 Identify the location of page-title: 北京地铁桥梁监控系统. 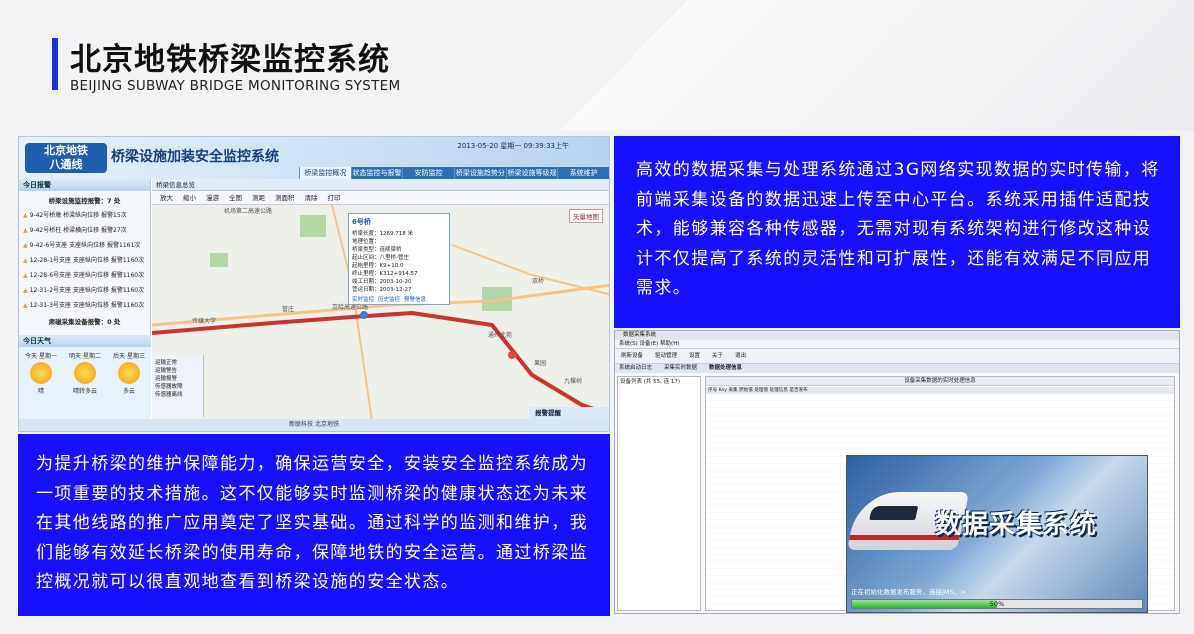
(230, 60).